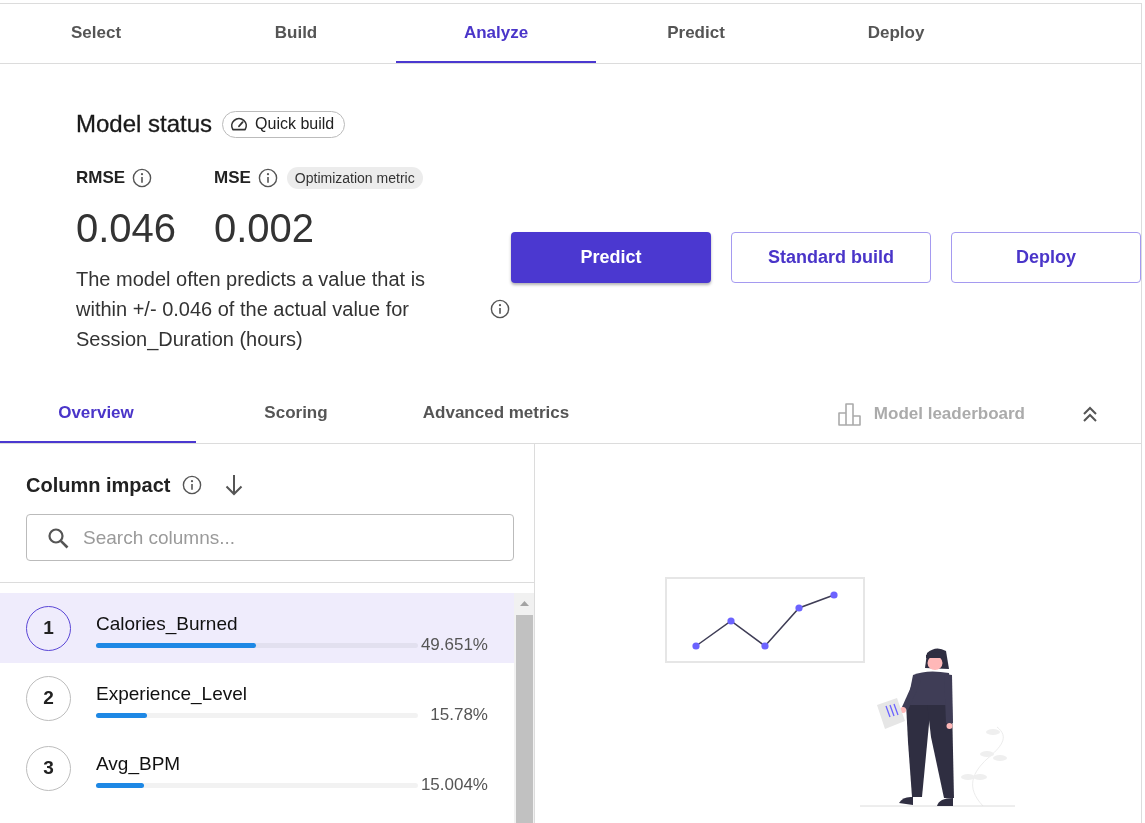 Image resolution: width=1145 pixels, height=823 pixels. What do you see at coordinates (251, 310) in the screenshot?
I see `metric-description: The model often predicts a value that is within +/- 0.046 of the actual value for Session_Duration (hours)` at bounding box center [251, 310].